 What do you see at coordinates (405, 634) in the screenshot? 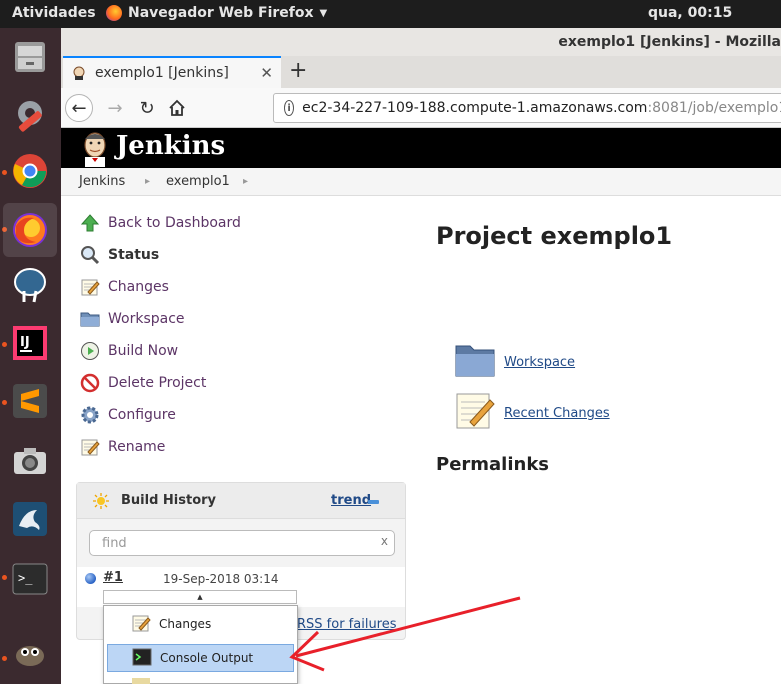
I see `annotation-arrow-icon` at bounding box center [405, 634].